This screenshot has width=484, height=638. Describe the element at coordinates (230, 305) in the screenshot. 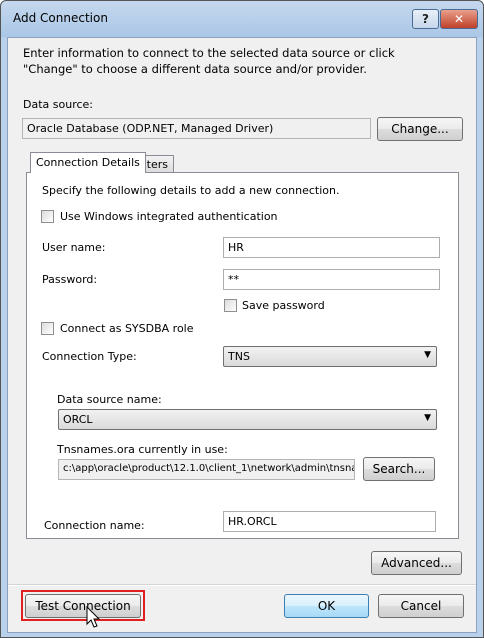

I see `save-password-checkbox` at that location.